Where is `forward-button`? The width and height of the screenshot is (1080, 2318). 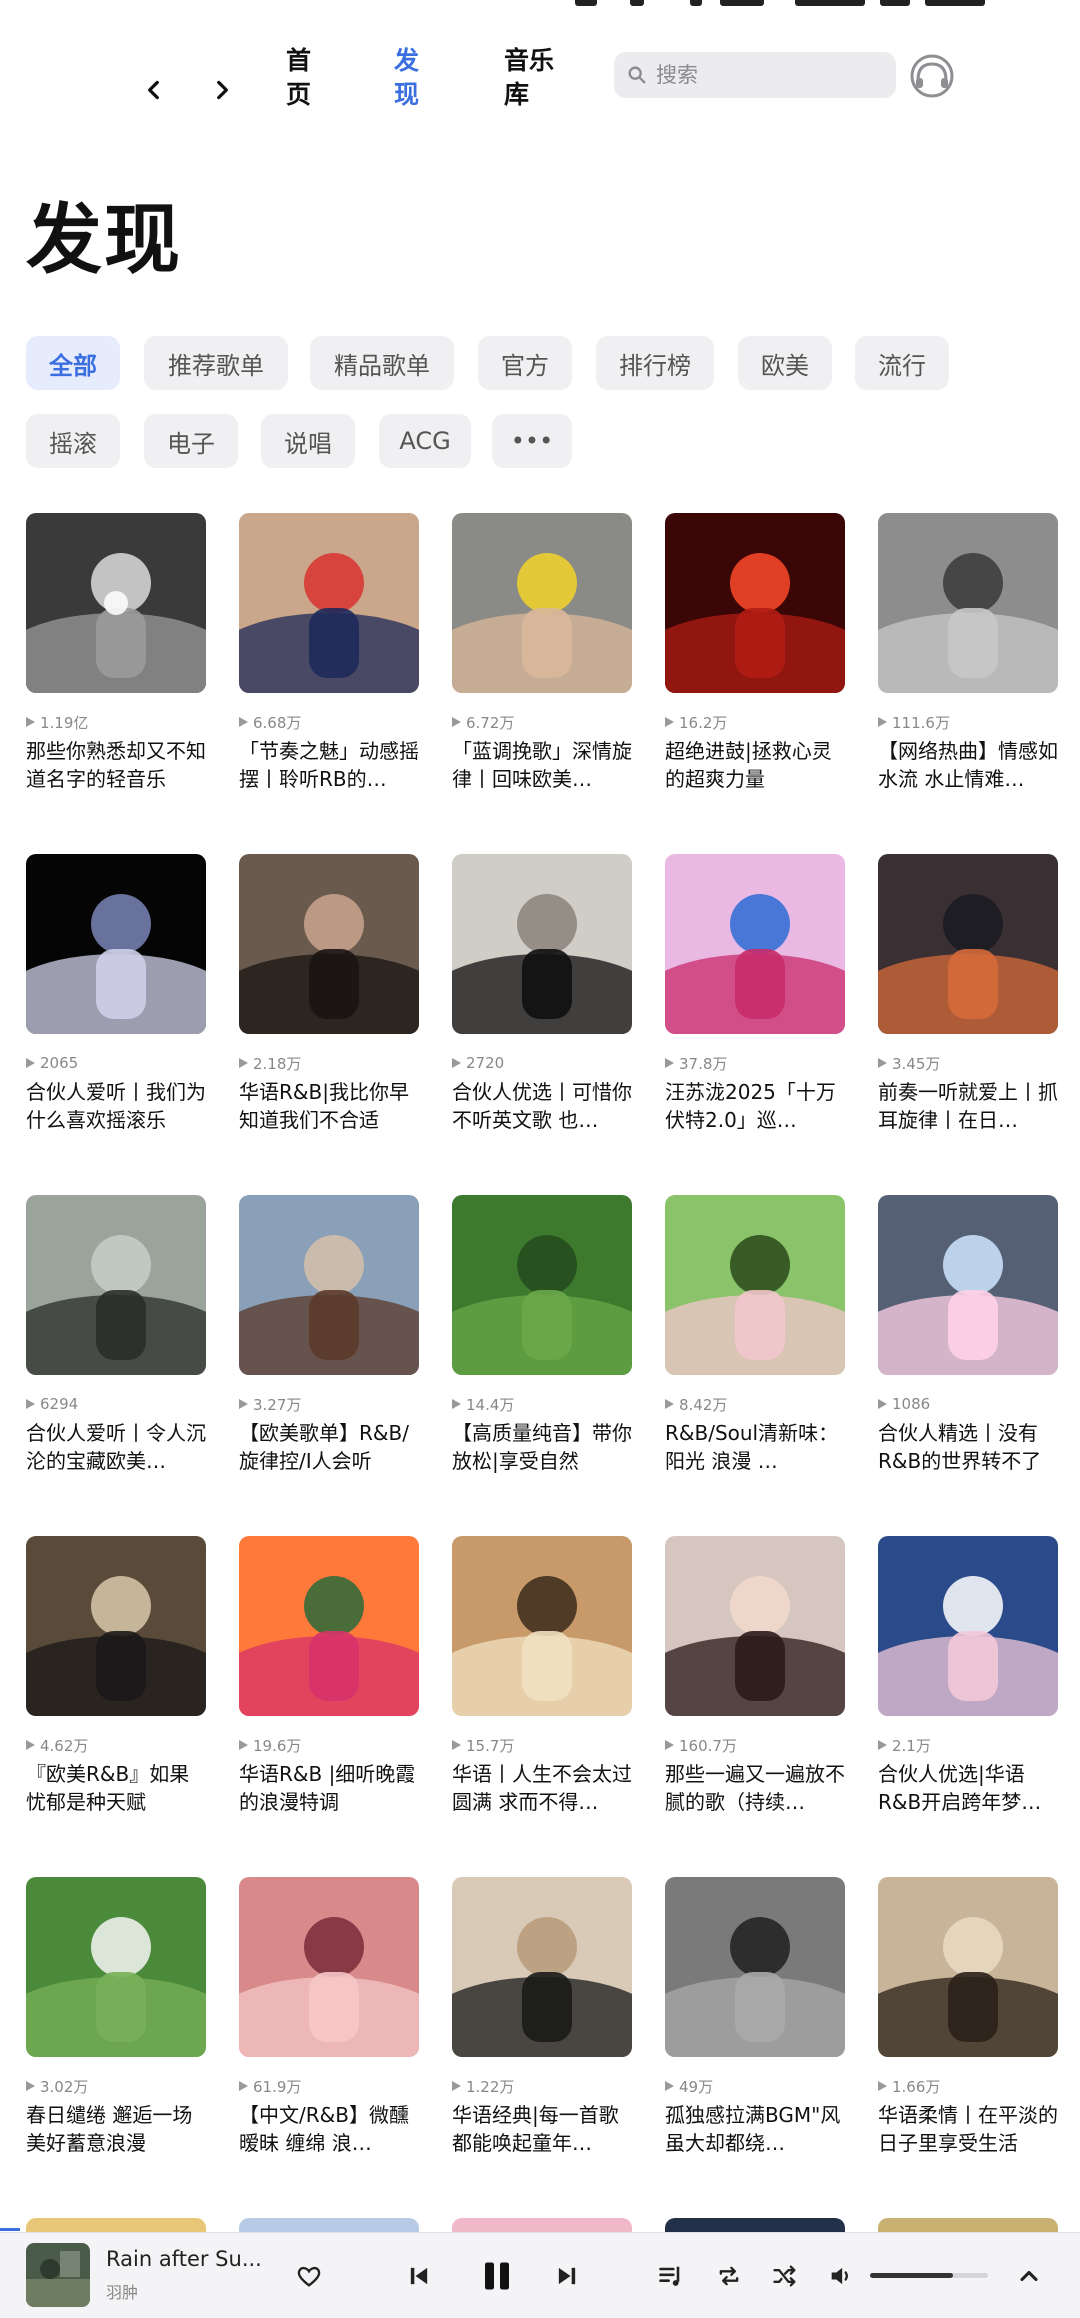
forward-button is located at coordinates (222, 90).